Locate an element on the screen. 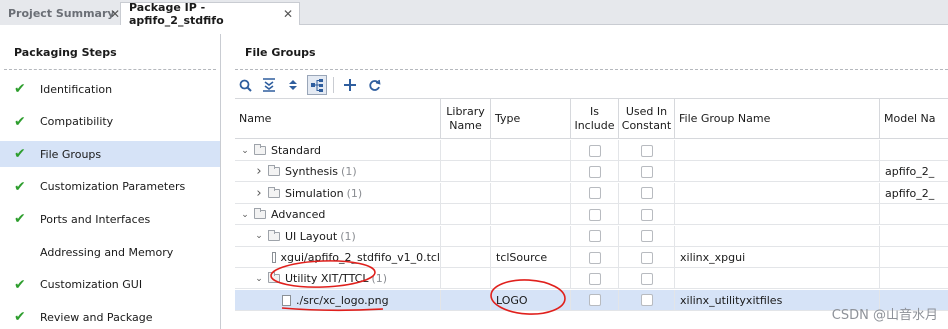 Image resolution: width=948 pixels, height=329 pixels. divider is located at coordinates (110, 69).